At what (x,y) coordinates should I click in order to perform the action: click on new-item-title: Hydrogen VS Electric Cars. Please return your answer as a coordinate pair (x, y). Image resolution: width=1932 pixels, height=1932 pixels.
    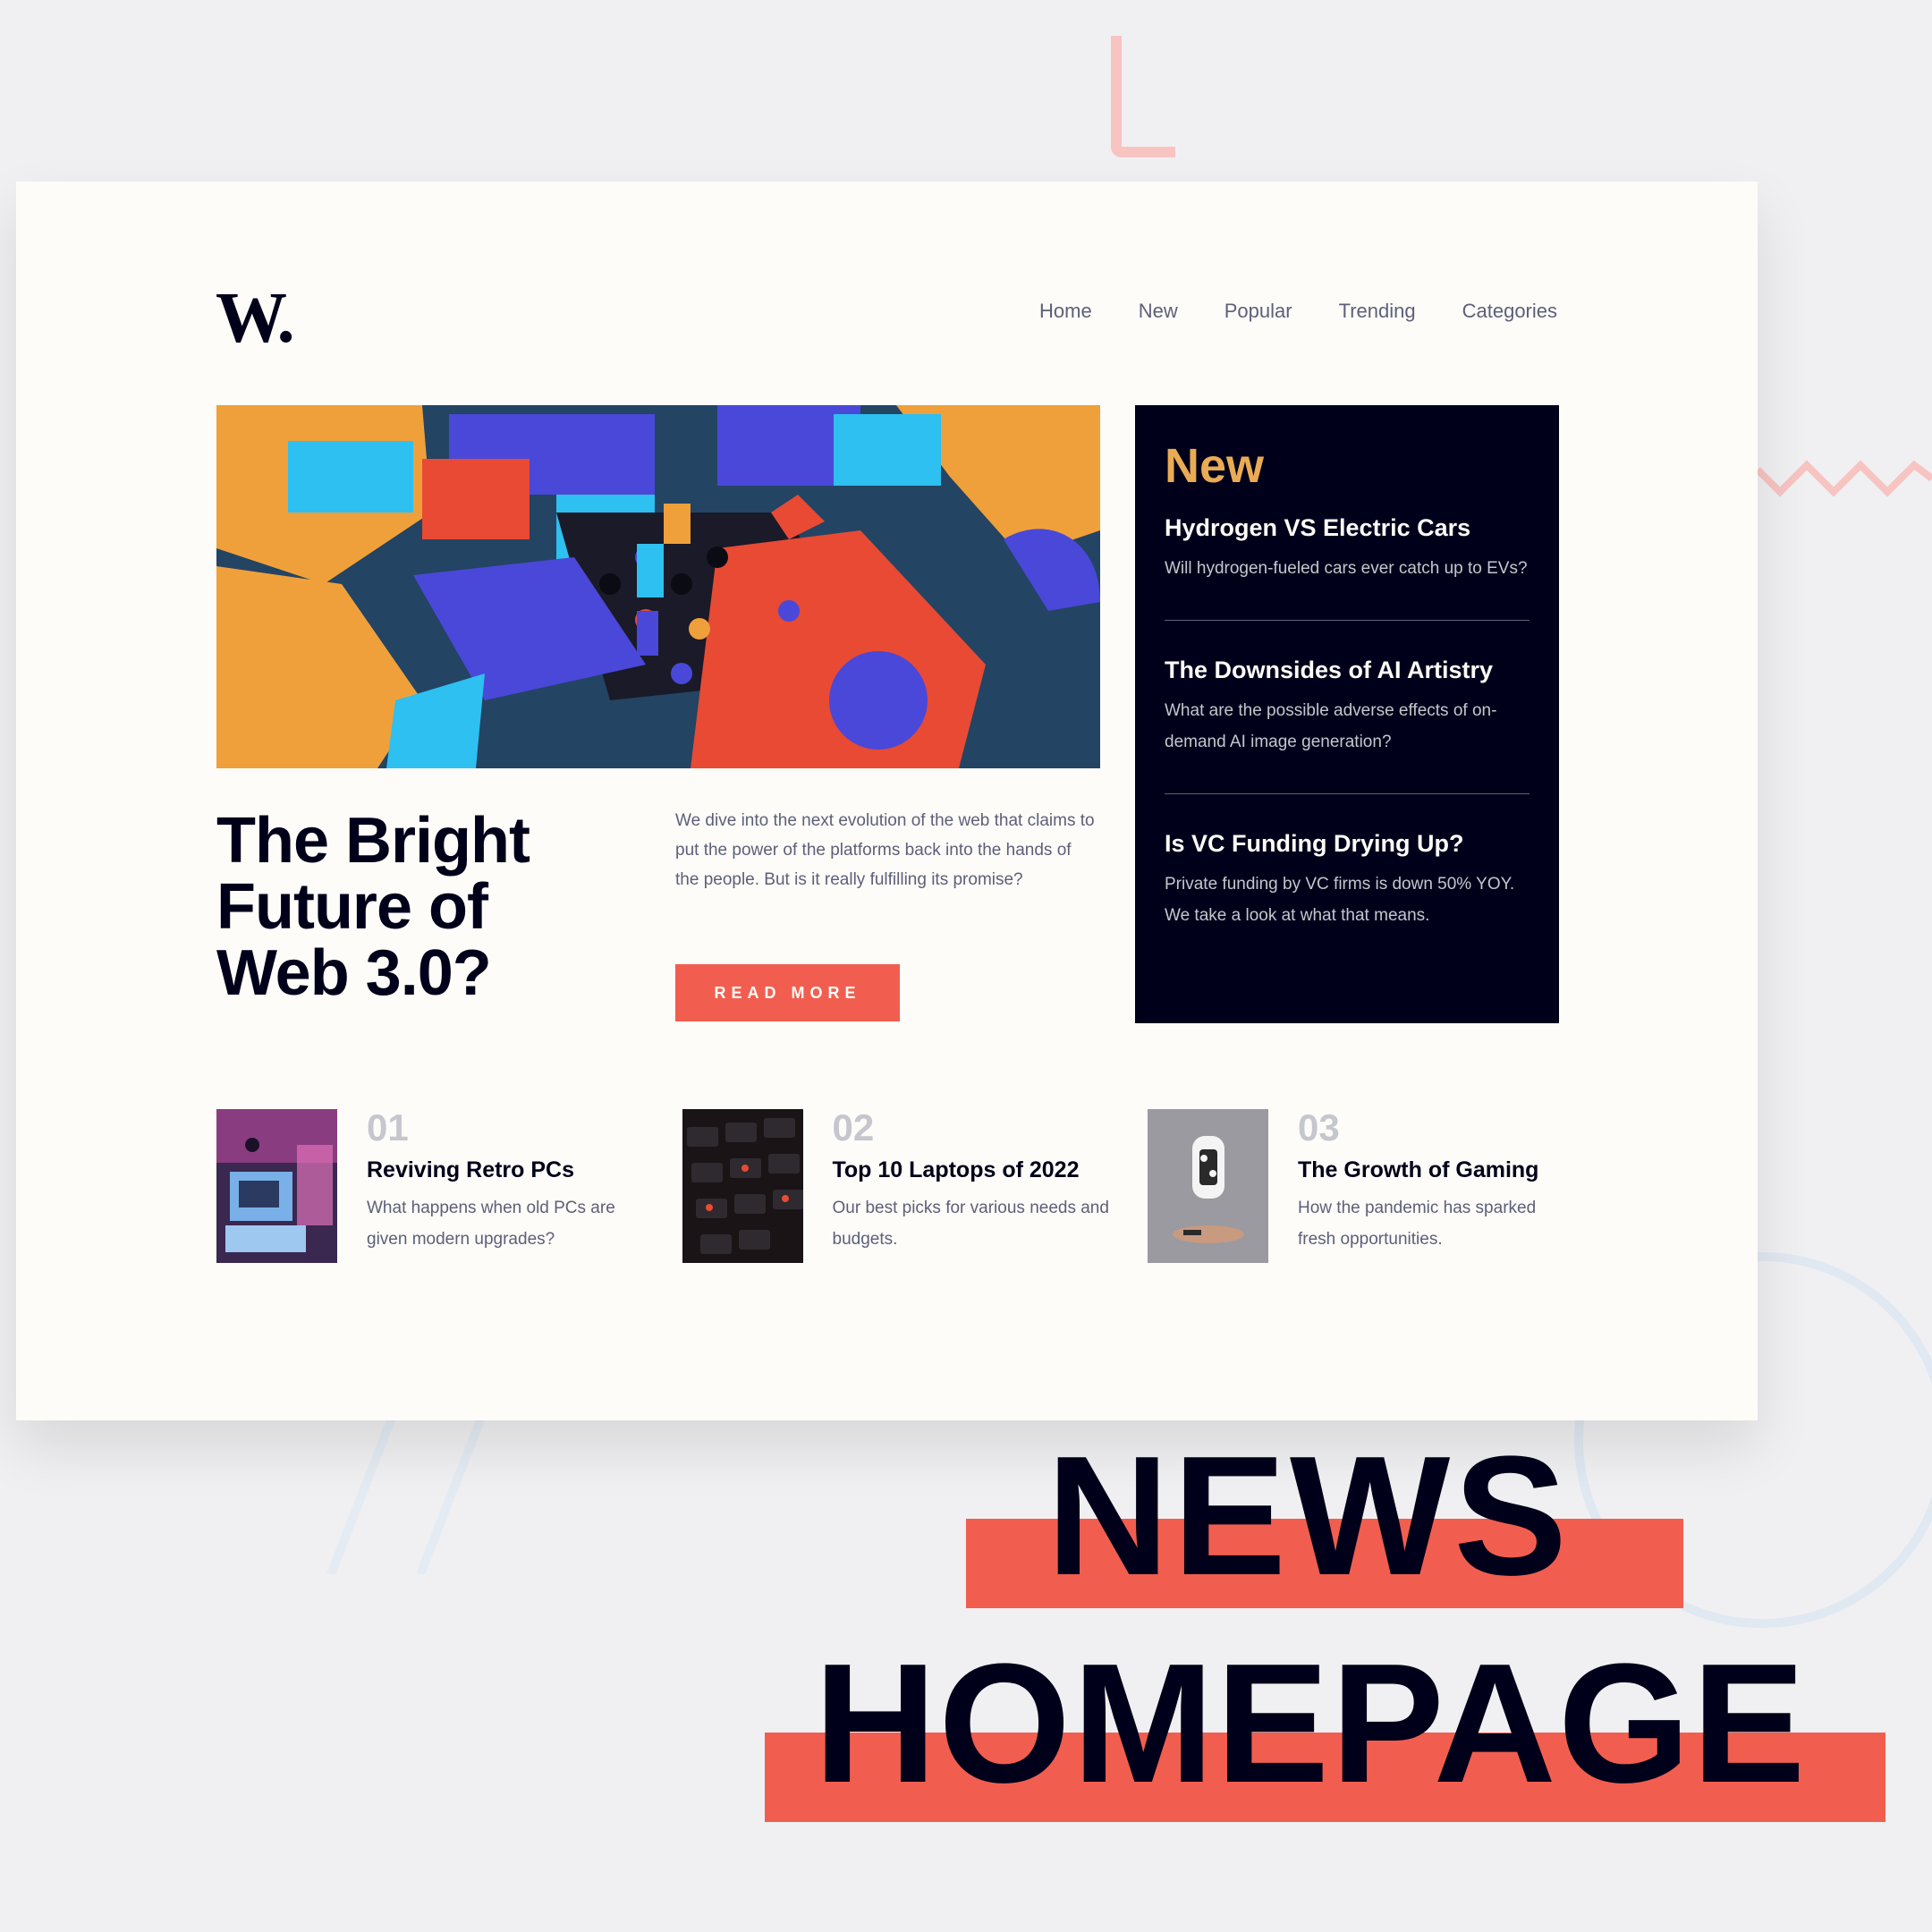
    Looking at the image, I should click on (1347, 528).